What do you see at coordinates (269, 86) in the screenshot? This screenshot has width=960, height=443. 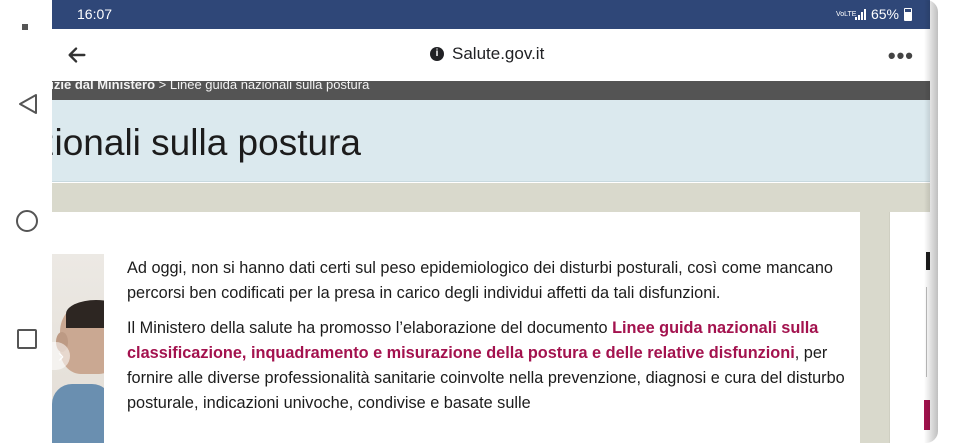 I see `breadcrumb-current: Linee guida nazionali sulla postura` at bounding box center [269, 86].